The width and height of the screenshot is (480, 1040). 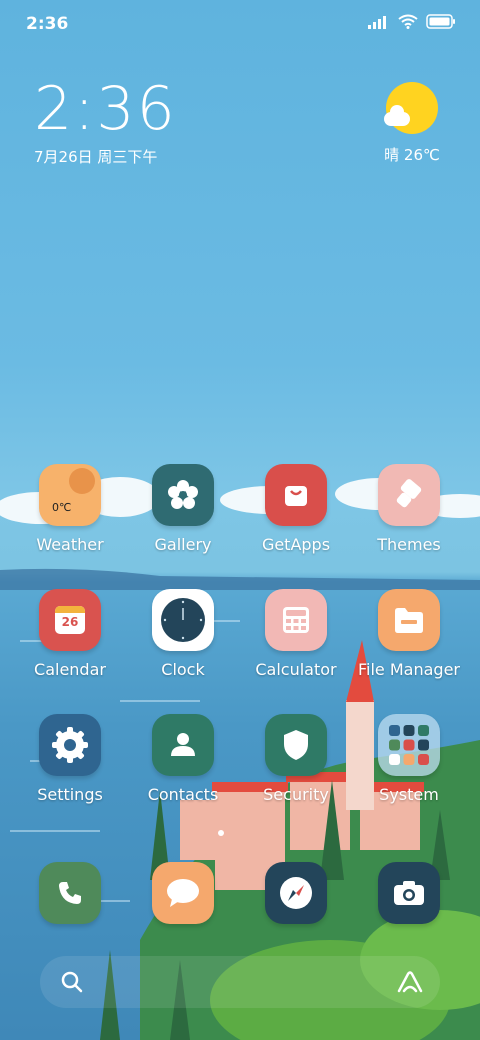 I want to click on app-label: Calendar, so click(x=70, y=669).